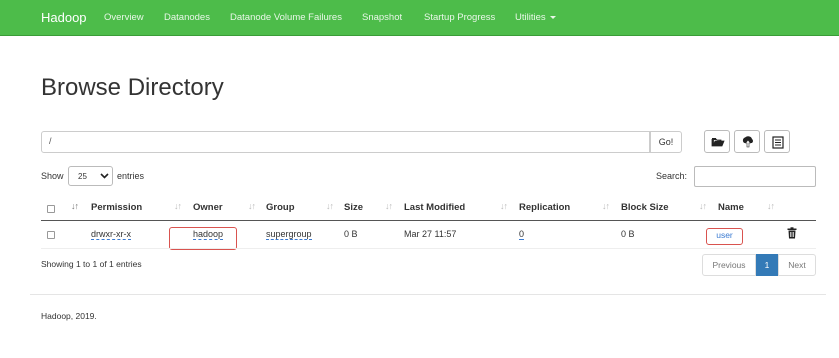 The height and width of the screenshot is (358, 839). What do you see at coordinates (797, 265) in the screenshot?
I see `next-button: Next` at bounding box center [797, 265].